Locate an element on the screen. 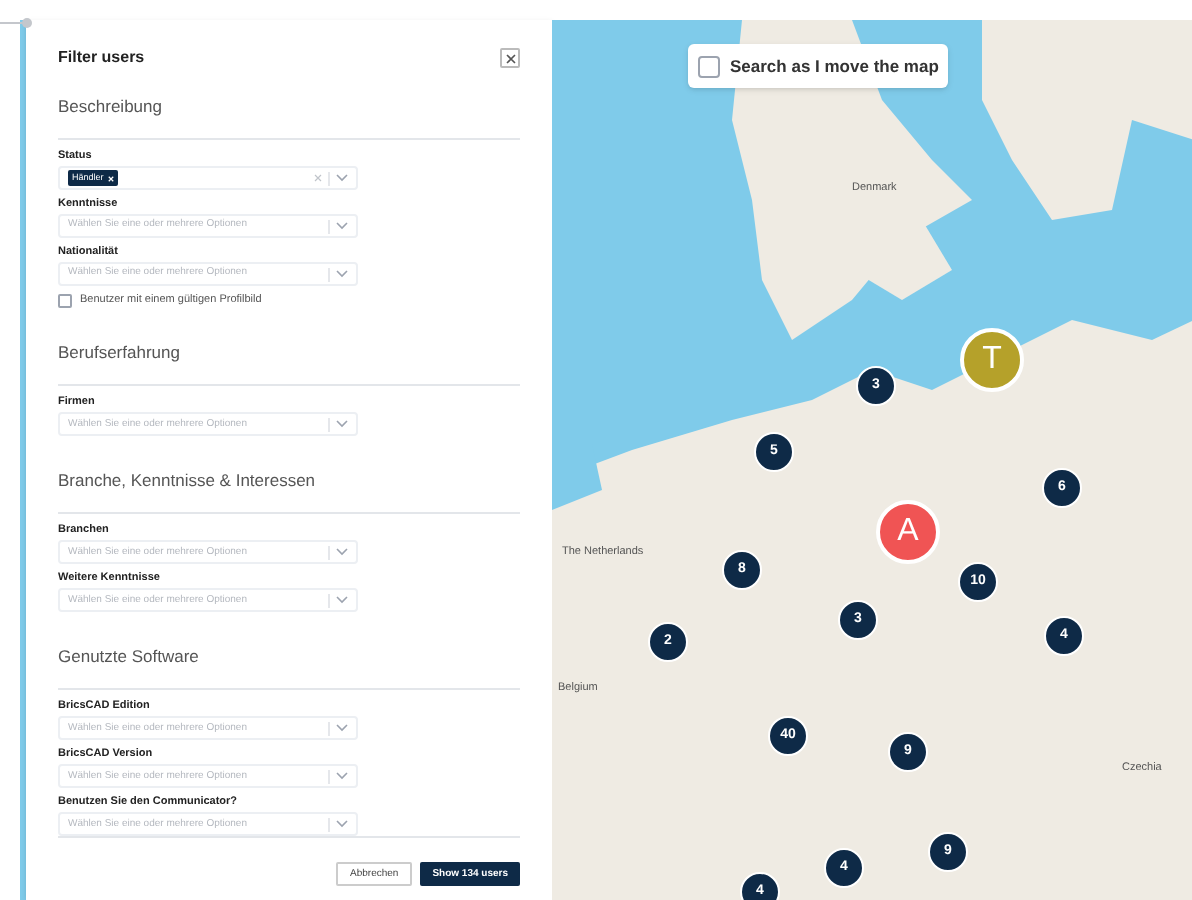 This screenshot has width=1192, height=900. section-heading: Berufserfahrung is located at coordinates (119, 352).